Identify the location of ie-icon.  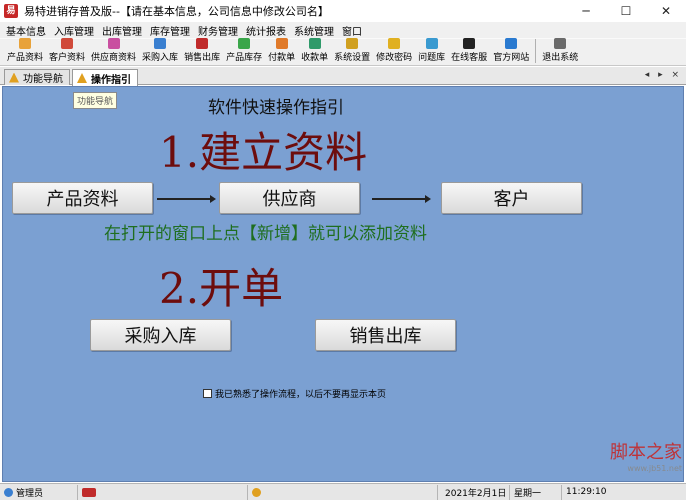
(511, 43).